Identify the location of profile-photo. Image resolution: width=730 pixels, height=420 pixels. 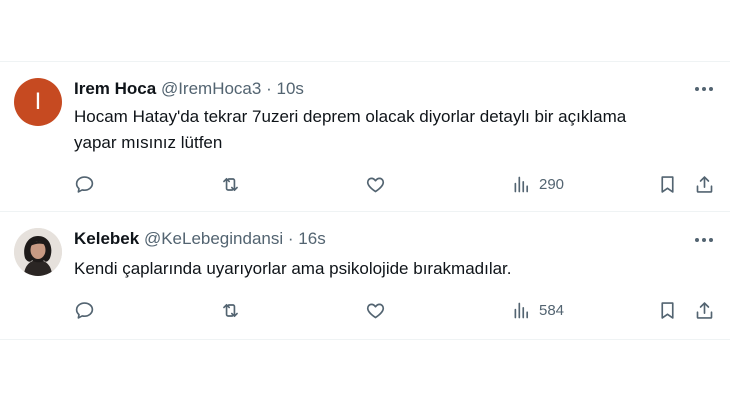
(38, 252).